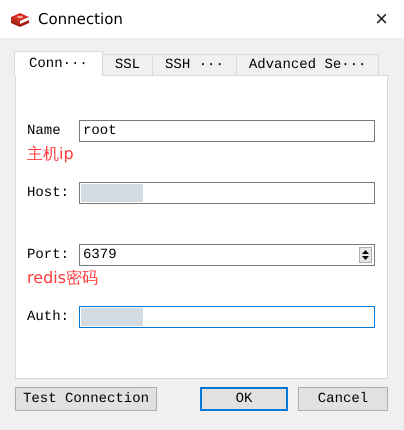  Describe the element at coordinates (48, 255) in the screenshot. I see `field-label: Port:` at that location.